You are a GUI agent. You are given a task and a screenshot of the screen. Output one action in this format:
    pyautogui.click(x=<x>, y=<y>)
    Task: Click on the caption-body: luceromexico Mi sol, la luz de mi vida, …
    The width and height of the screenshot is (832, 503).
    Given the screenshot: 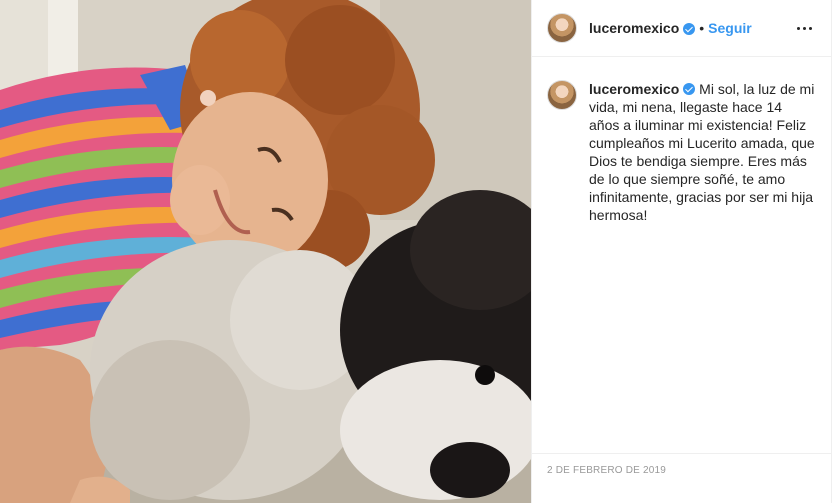 What is the action you would take?
    pyautogui.click(x=702, y=152)
    